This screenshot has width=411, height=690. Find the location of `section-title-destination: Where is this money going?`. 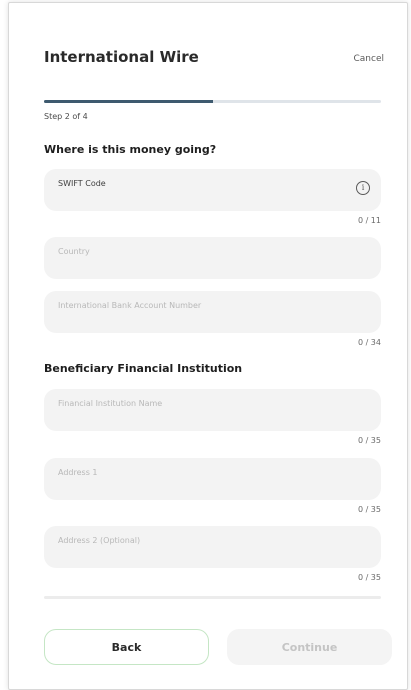

section-title-destination: Where is this money going? is located at coordinates (130, 149).